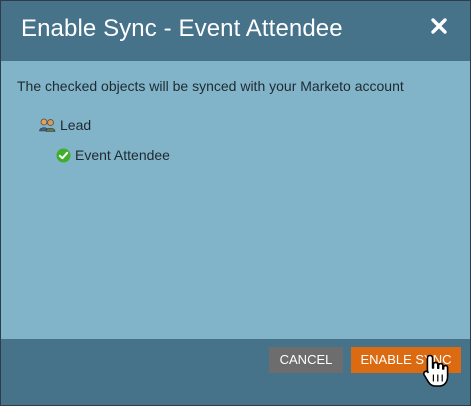 This screenshot has width=471, height=406. What do you see at coordinates (406, 360) in the screenshot?
I see `enable-sync-button: ENABLE SYNC` at bounding box center [406, 360].